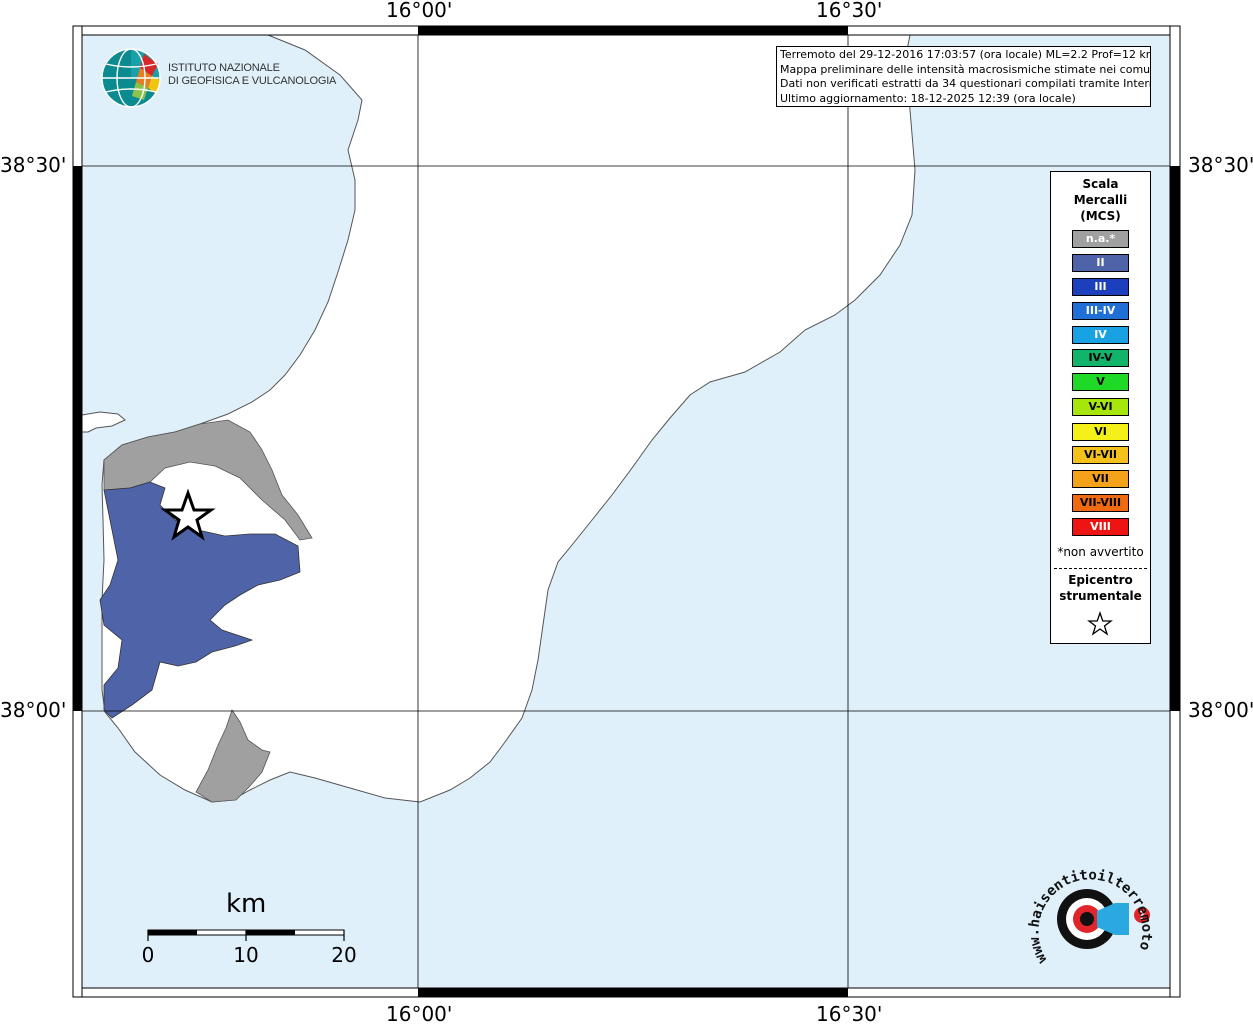 The height and width of the screenshot is (1026, 1253). Describe the element at coordinates (1100, 263) in the screenshot. I see `legend-item-ii: II` at that location.